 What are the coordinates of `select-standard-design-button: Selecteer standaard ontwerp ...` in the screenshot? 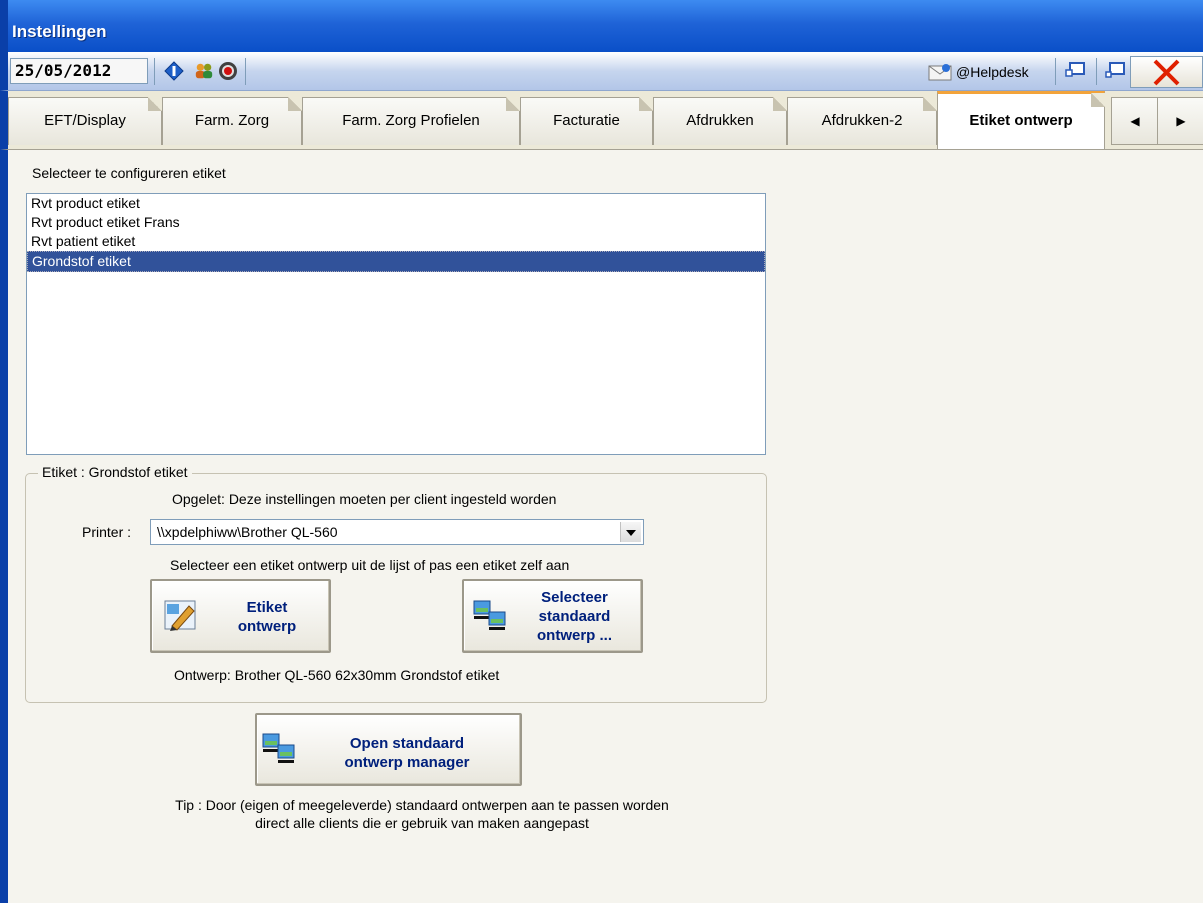 It's located at (552, 616).